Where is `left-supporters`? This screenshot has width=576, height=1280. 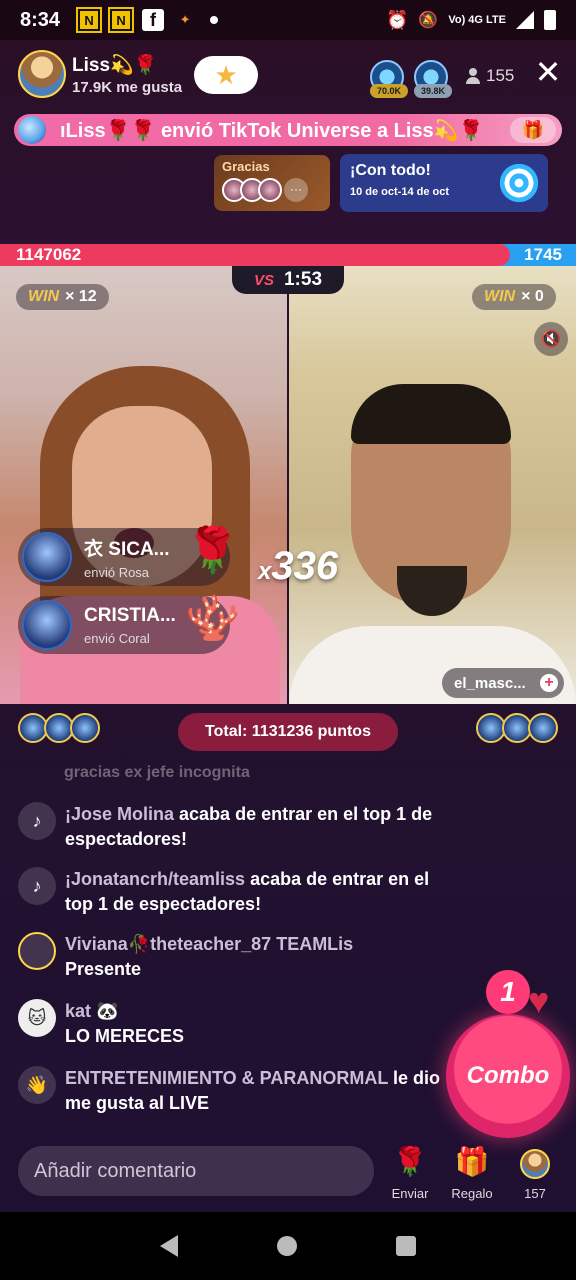
left-supporters is located at coordinates (59, 728).